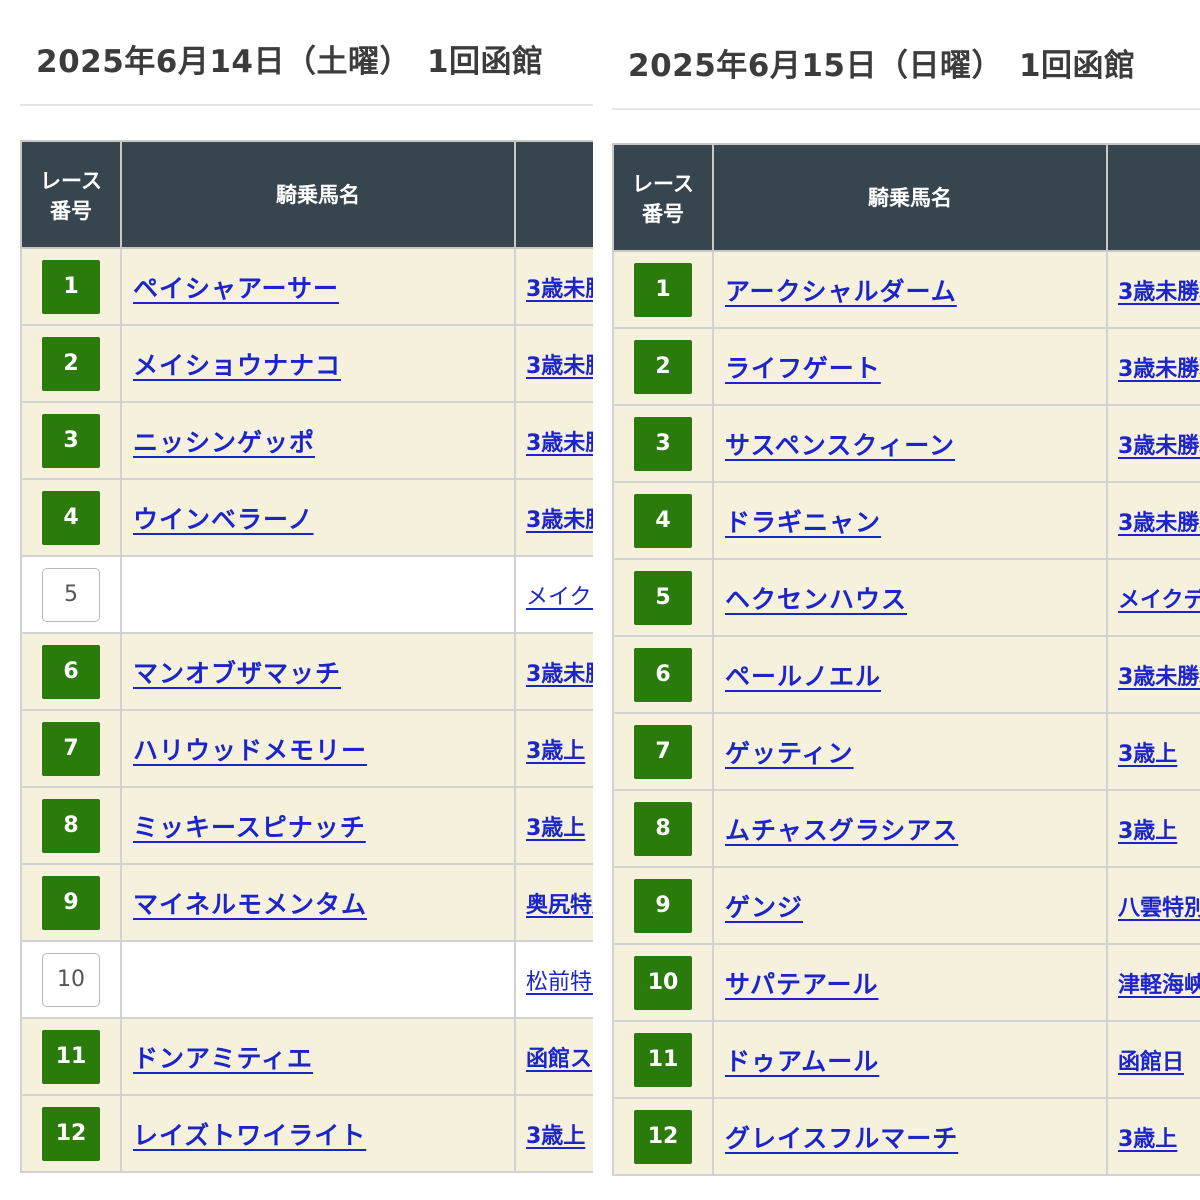 The width and height of the screenshot is (1200, 1200). Describe the element at coordinates (559, 1057) in the screenshot. I see `race-name-link: 函館ス` at that location.